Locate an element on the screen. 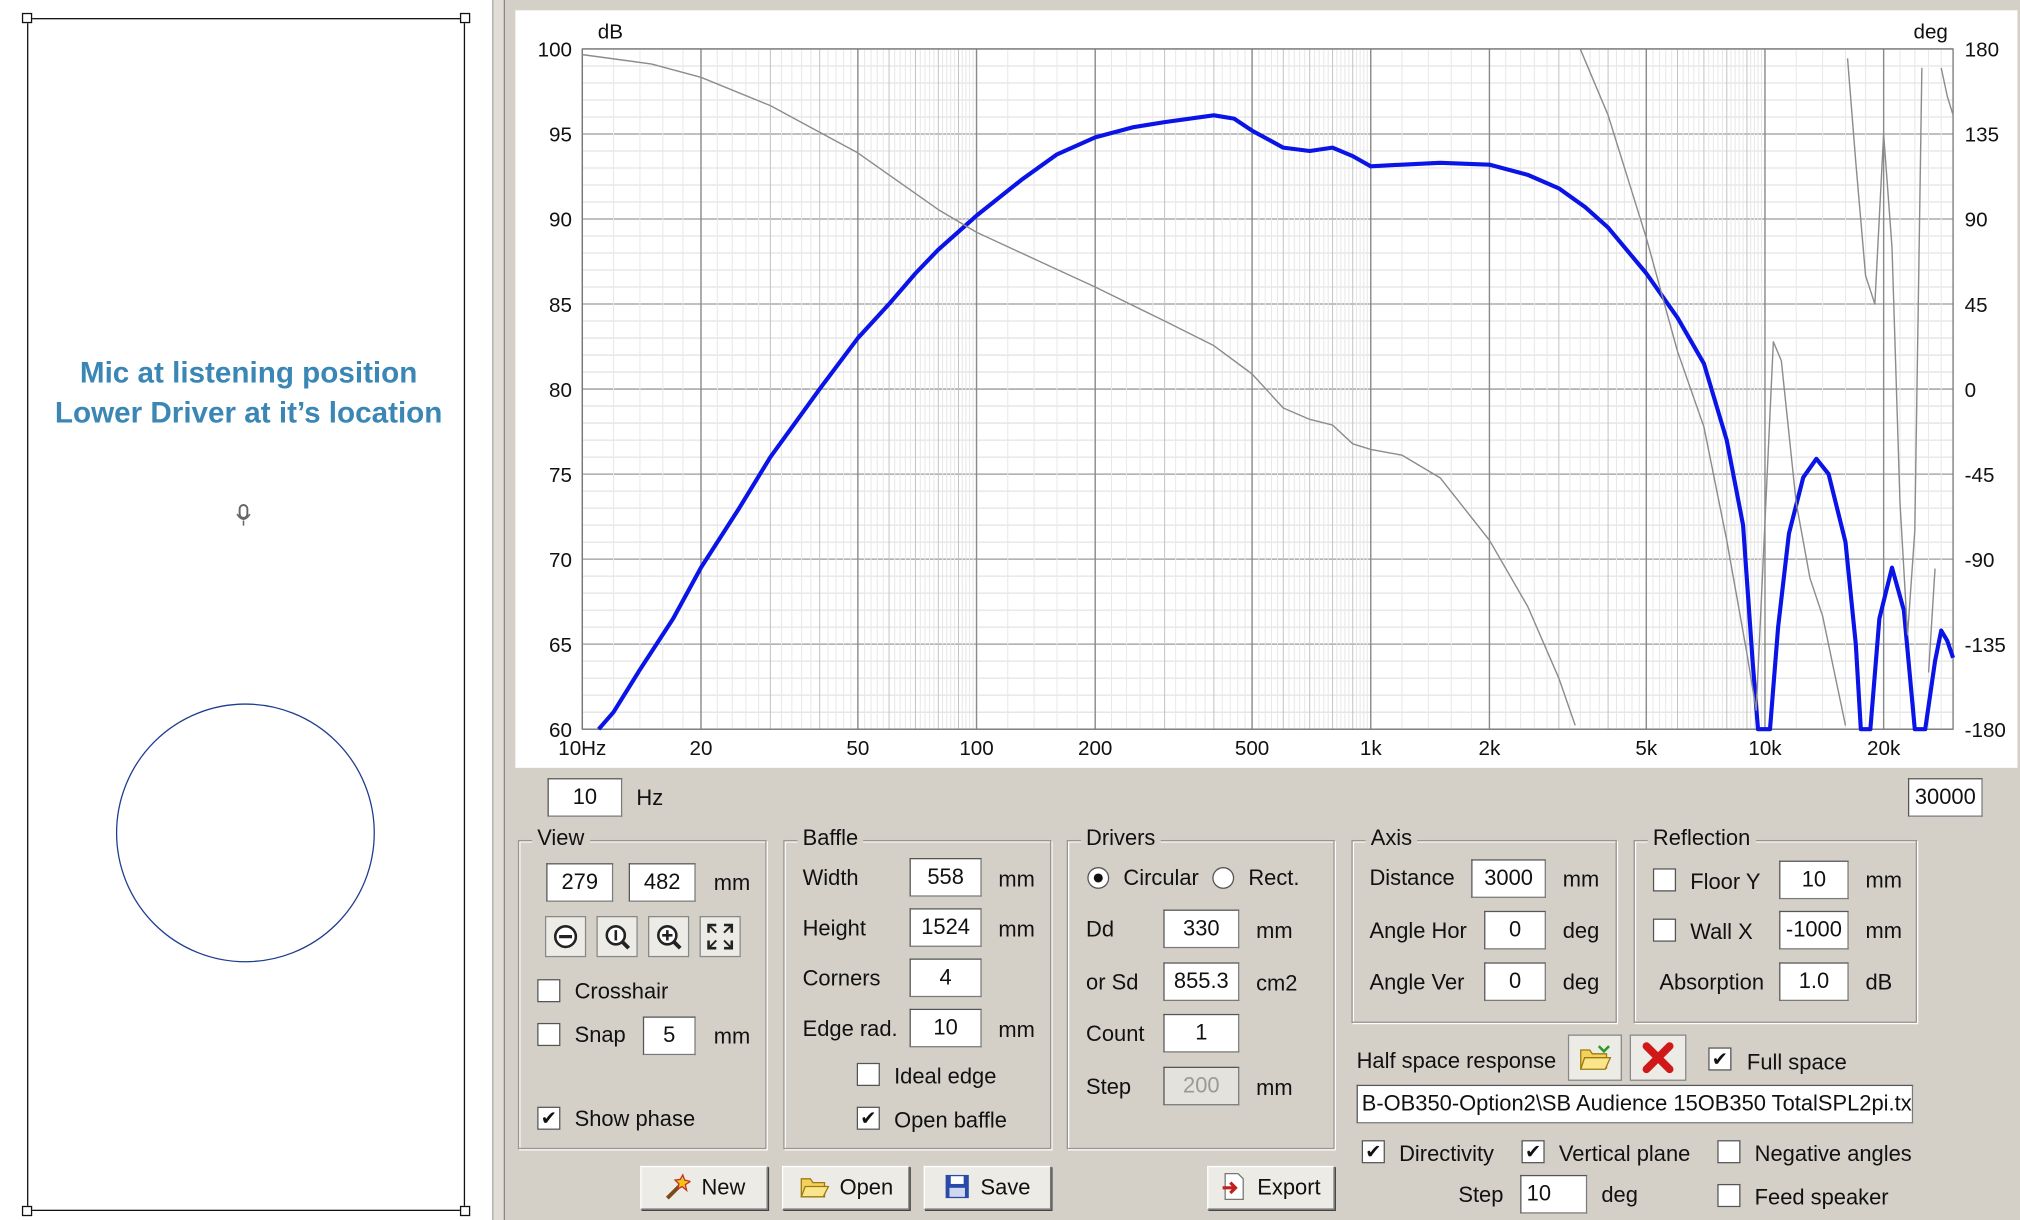 The image size is (2020, 1220). ideal-edge-checkbox is located at coordinates (868, 1074).